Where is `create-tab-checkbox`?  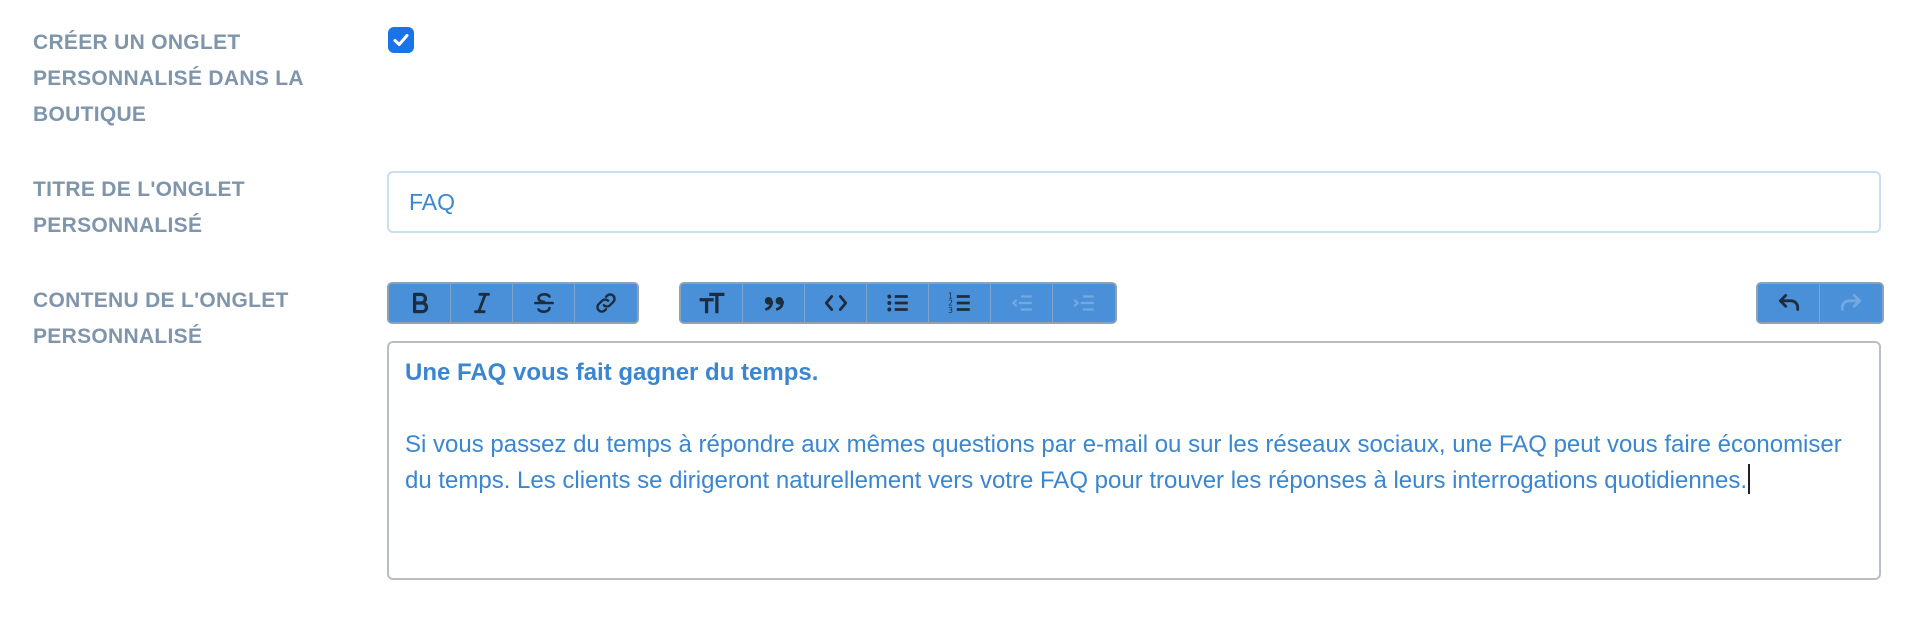 create-tab-checkbox is located at coordinates (401, 40).